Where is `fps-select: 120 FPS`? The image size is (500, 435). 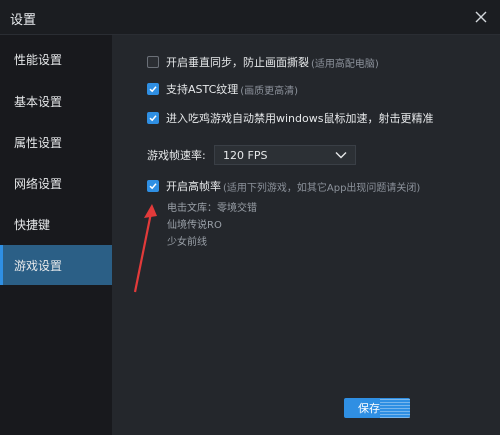
fps-select: 120 FPS is located at coordinates (285, 155).